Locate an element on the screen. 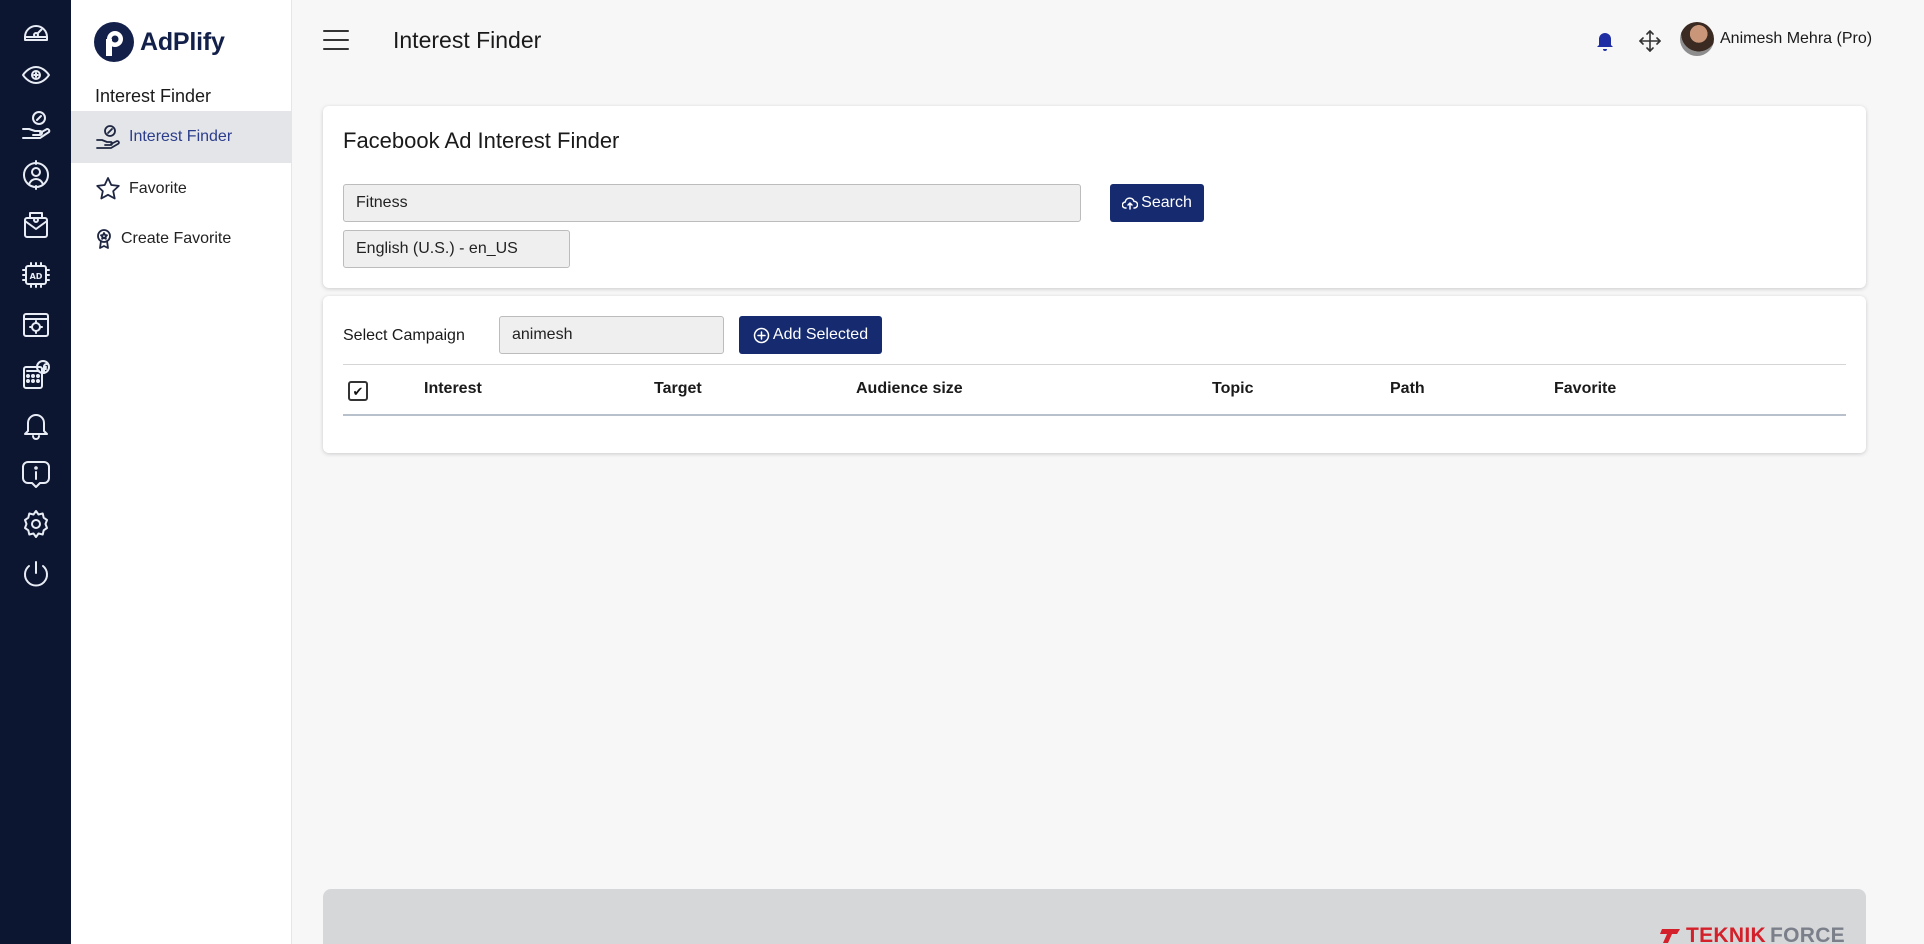  search-button-label: Search is located at coordinates (1166, 202).